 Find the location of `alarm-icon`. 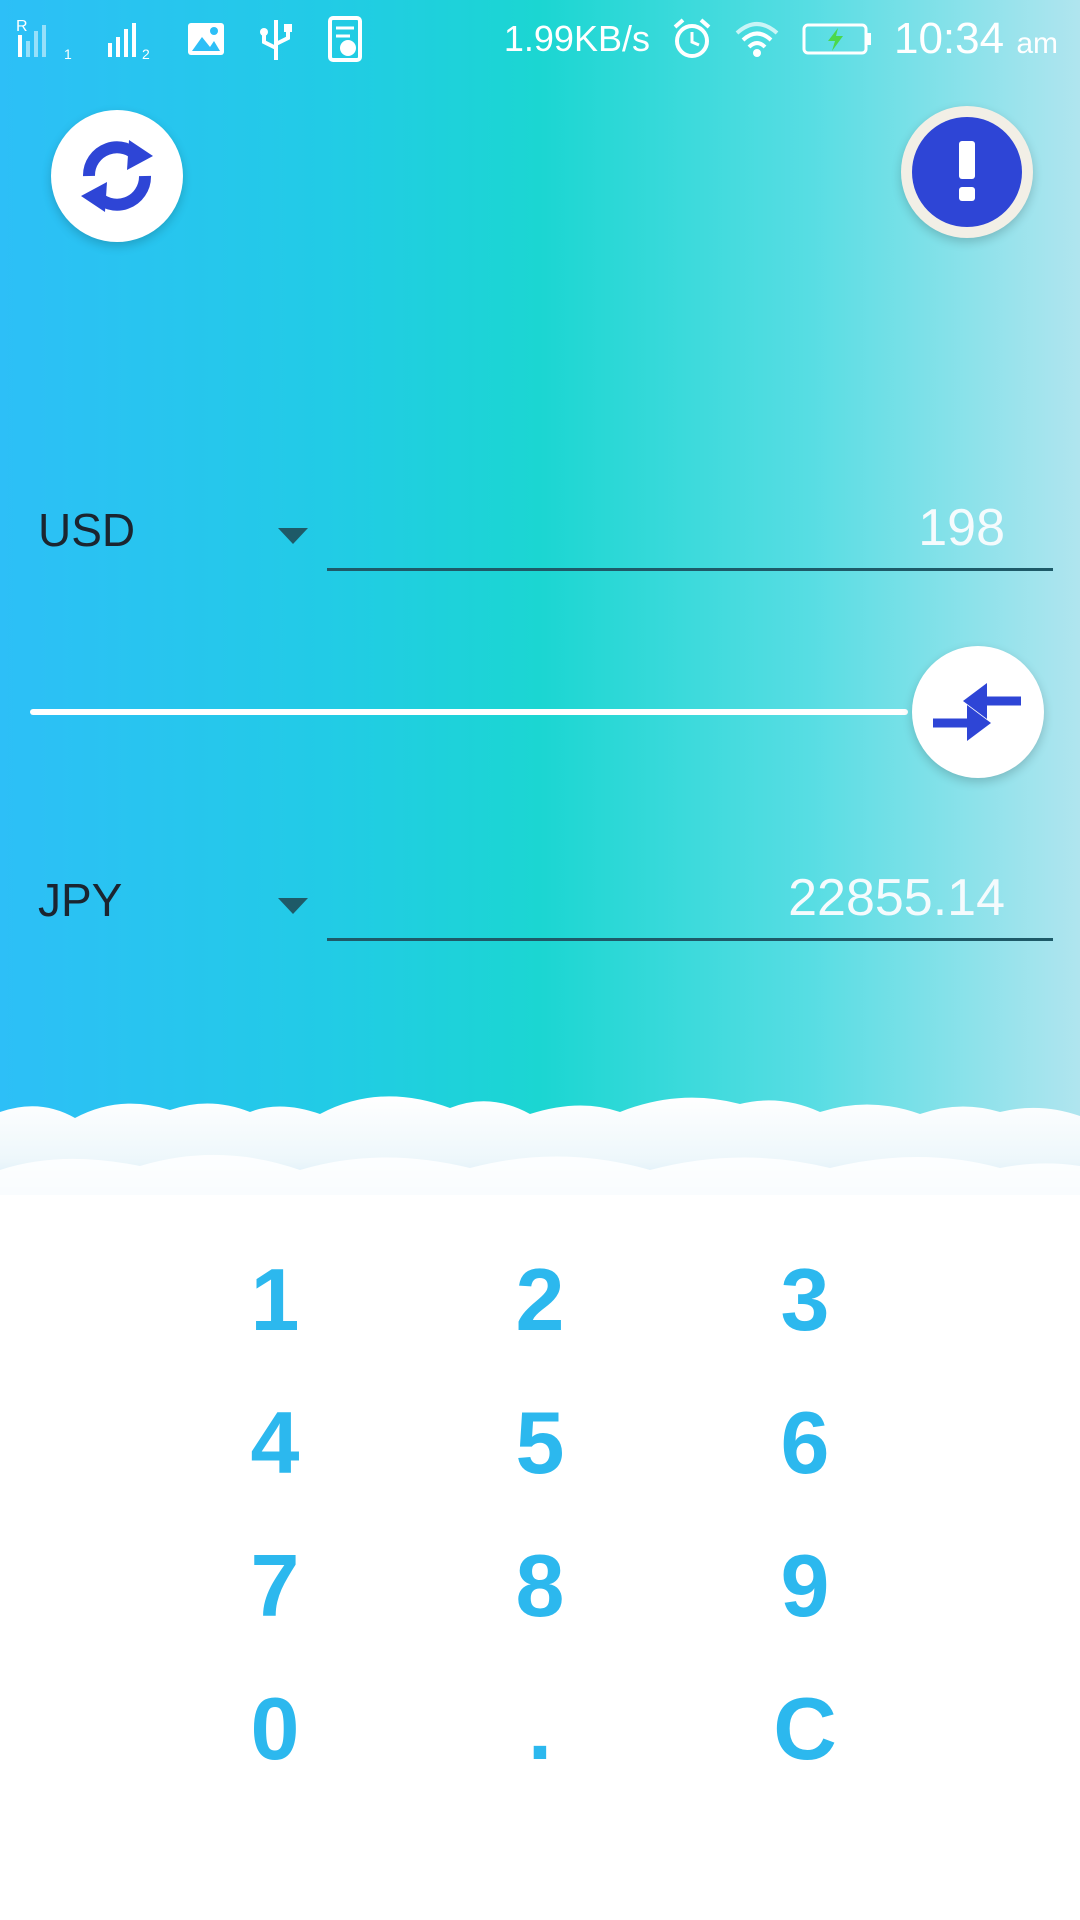

alarm-icon is located at coordinates (692, 38).